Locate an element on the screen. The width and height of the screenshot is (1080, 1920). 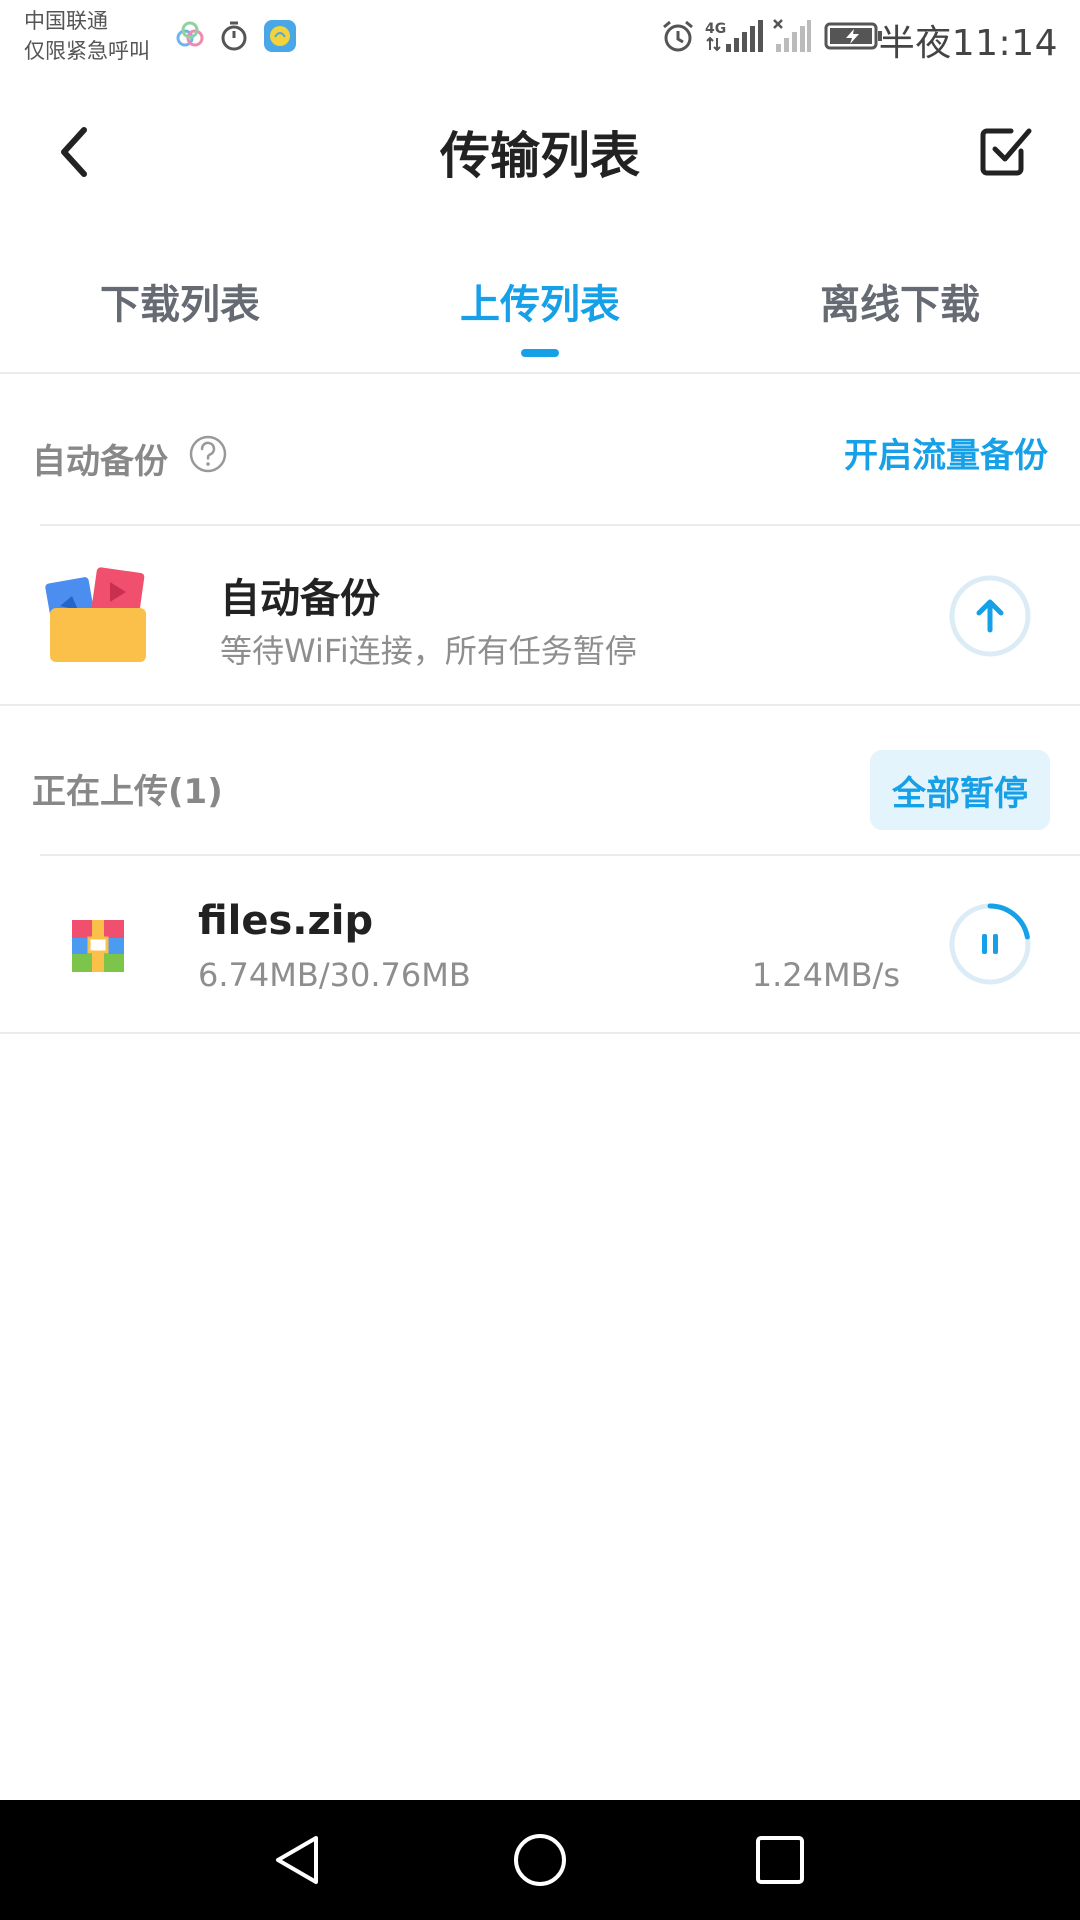
carrier-status: 仅限紧急呼叫 is located at coordinates (87, 51).